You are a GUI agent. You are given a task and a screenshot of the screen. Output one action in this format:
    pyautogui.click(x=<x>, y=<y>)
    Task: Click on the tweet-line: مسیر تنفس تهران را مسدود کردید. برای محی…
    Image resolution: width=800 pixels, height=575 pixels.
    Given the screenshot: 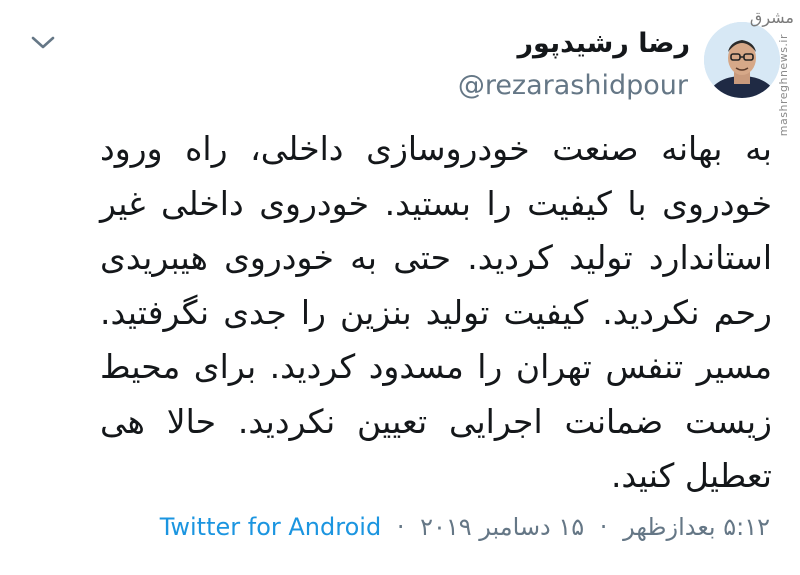 What is the action you would take?
    pyautogui.click(x=436, y=366)
    